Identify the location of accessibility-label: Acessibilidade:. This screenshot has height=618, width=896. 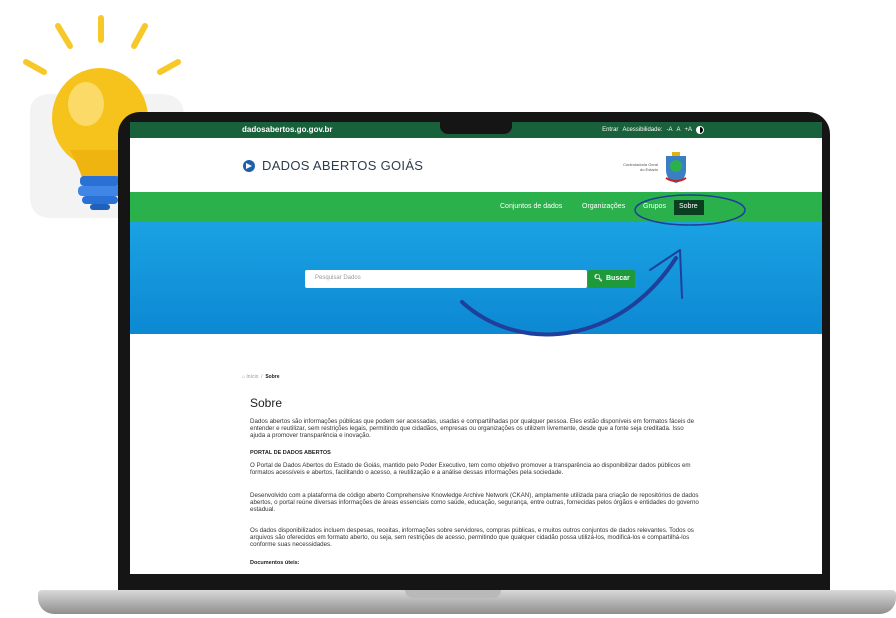
(642, 130).